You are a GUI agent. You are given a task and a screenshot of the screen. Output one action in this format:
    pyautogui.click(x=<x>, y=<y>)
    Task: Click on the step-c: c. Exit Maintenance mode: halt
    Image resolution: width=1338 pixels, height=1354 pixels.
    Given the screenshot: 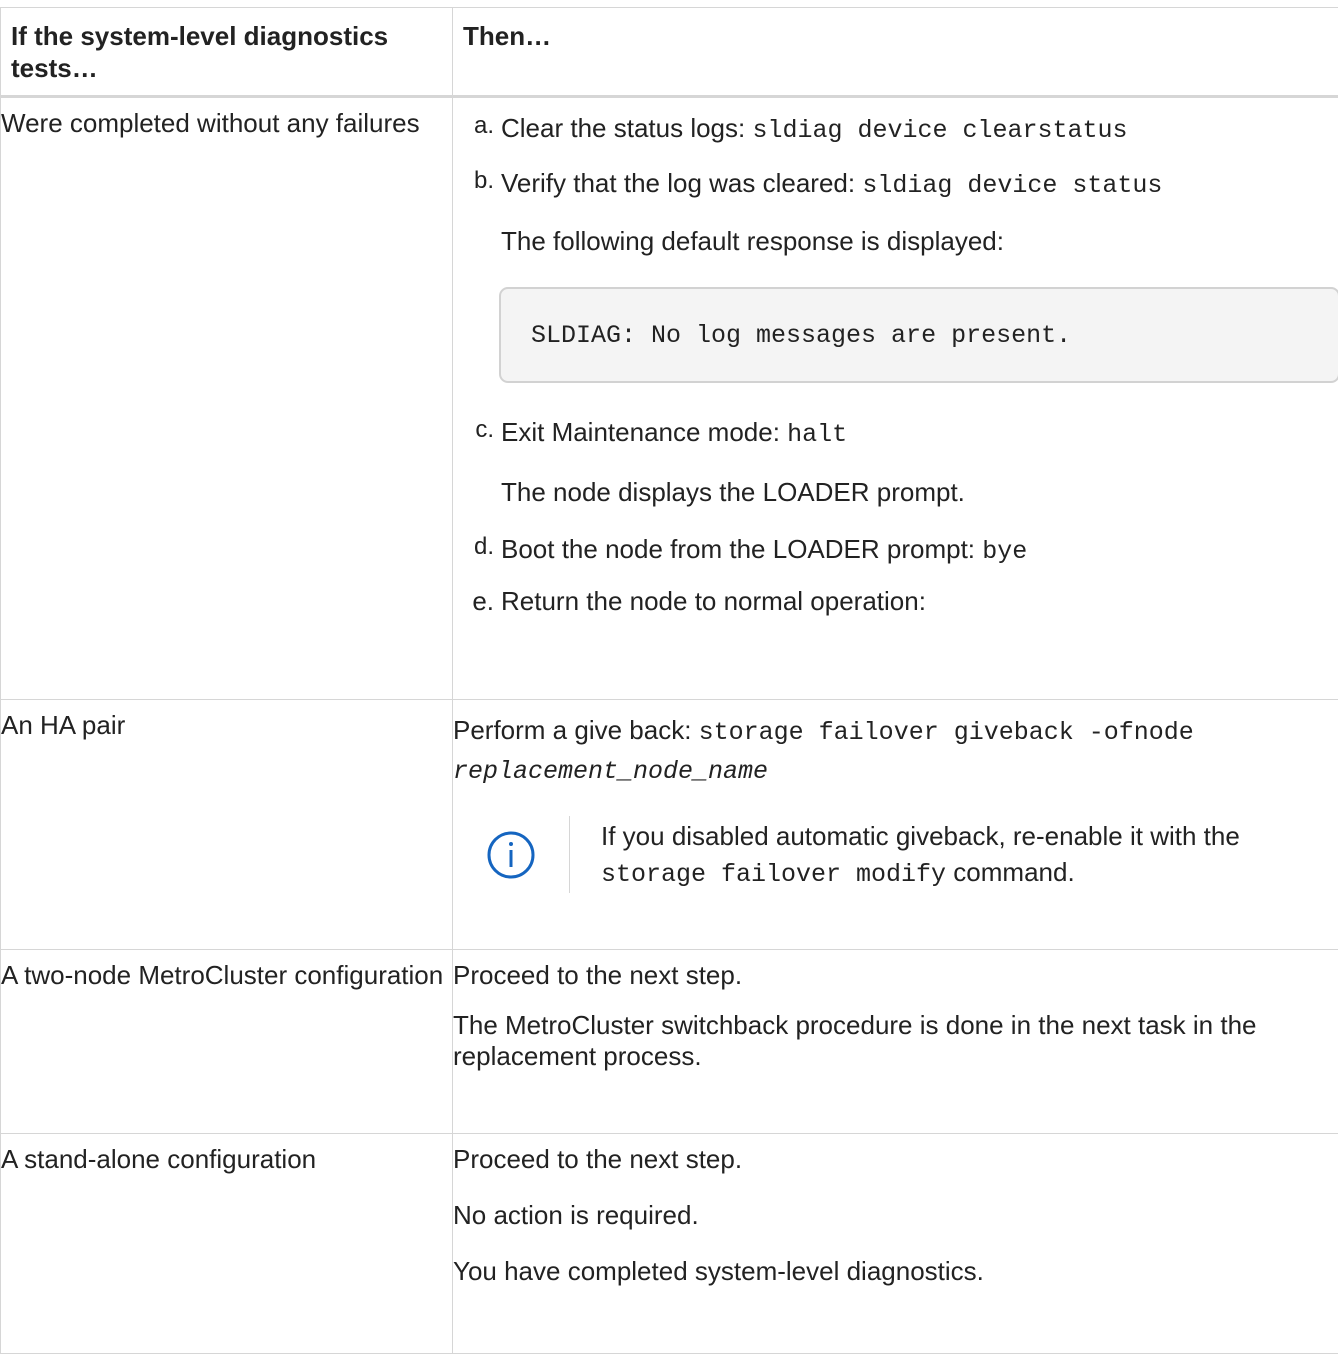 What is the action you would take?
    pyautogui.click(x=895, y=437)
    